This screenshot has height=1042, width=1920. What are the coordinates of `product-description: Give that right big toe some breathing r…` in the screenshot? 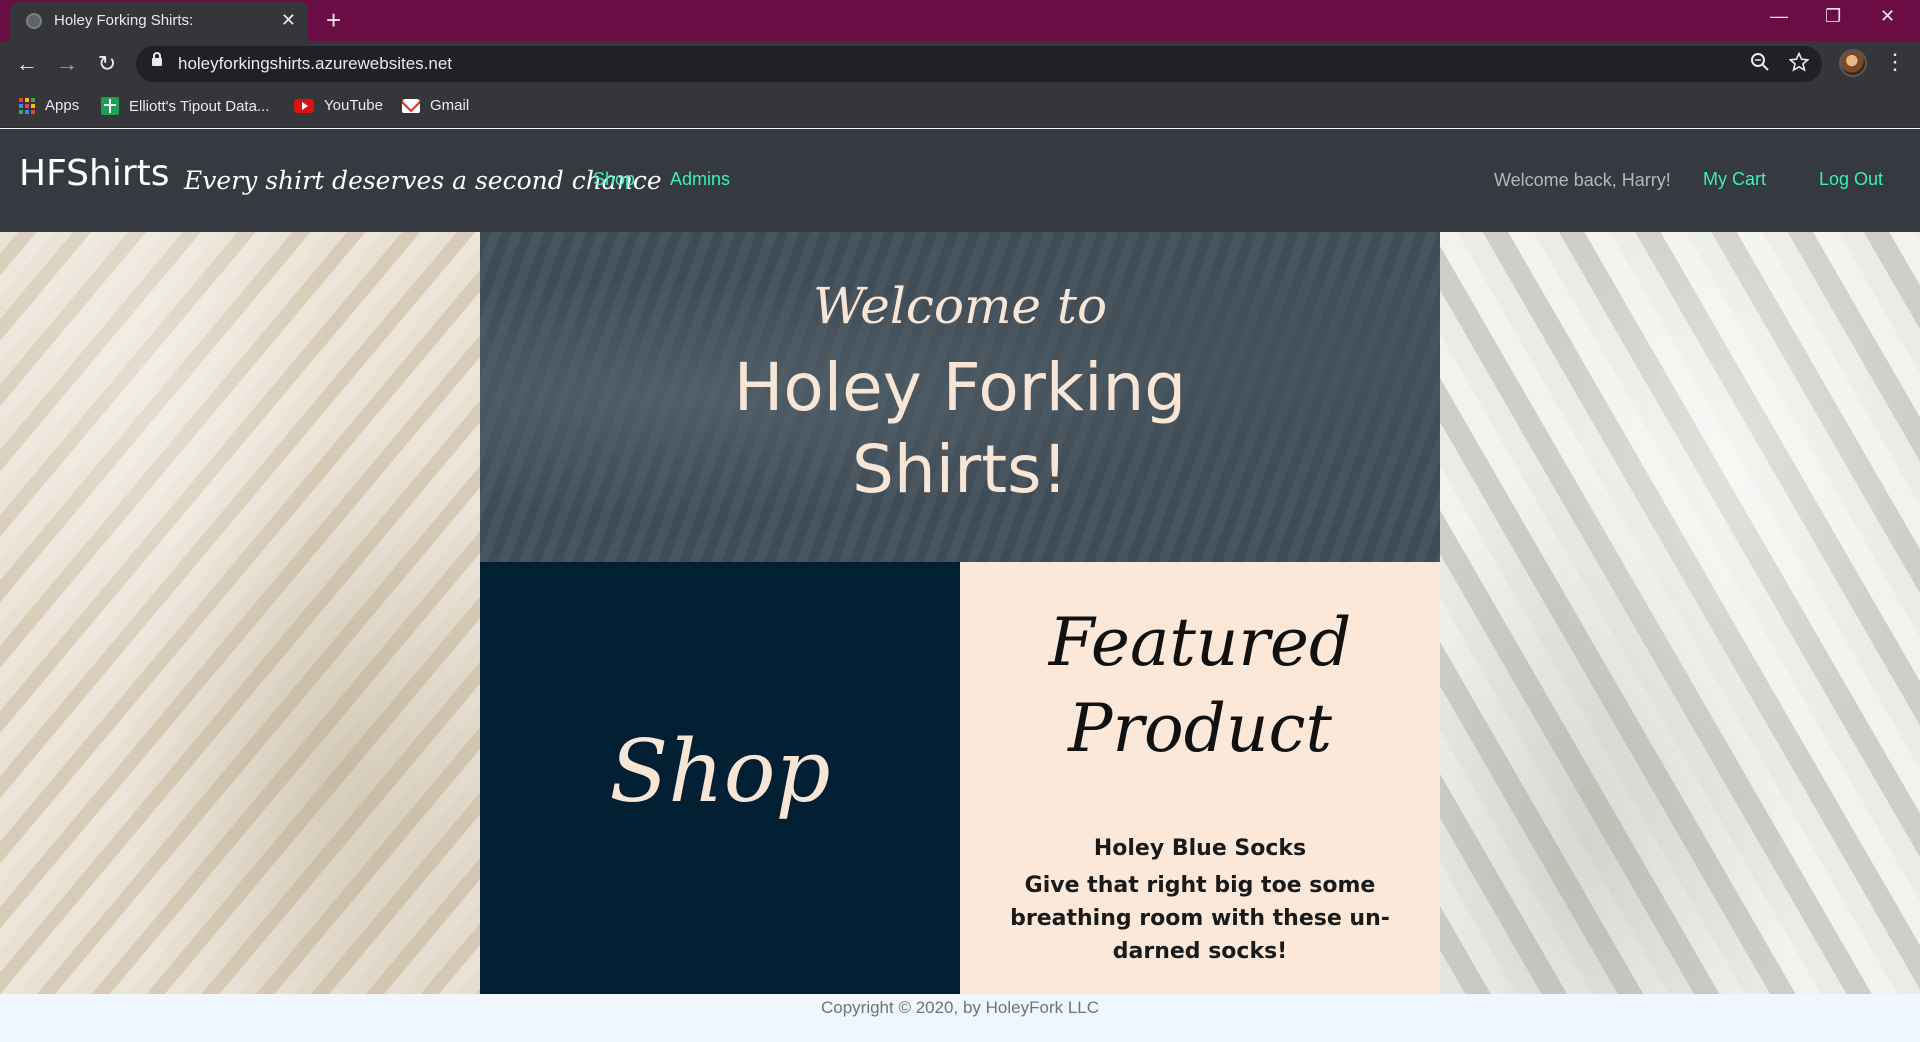 It's located at (1200, 918).